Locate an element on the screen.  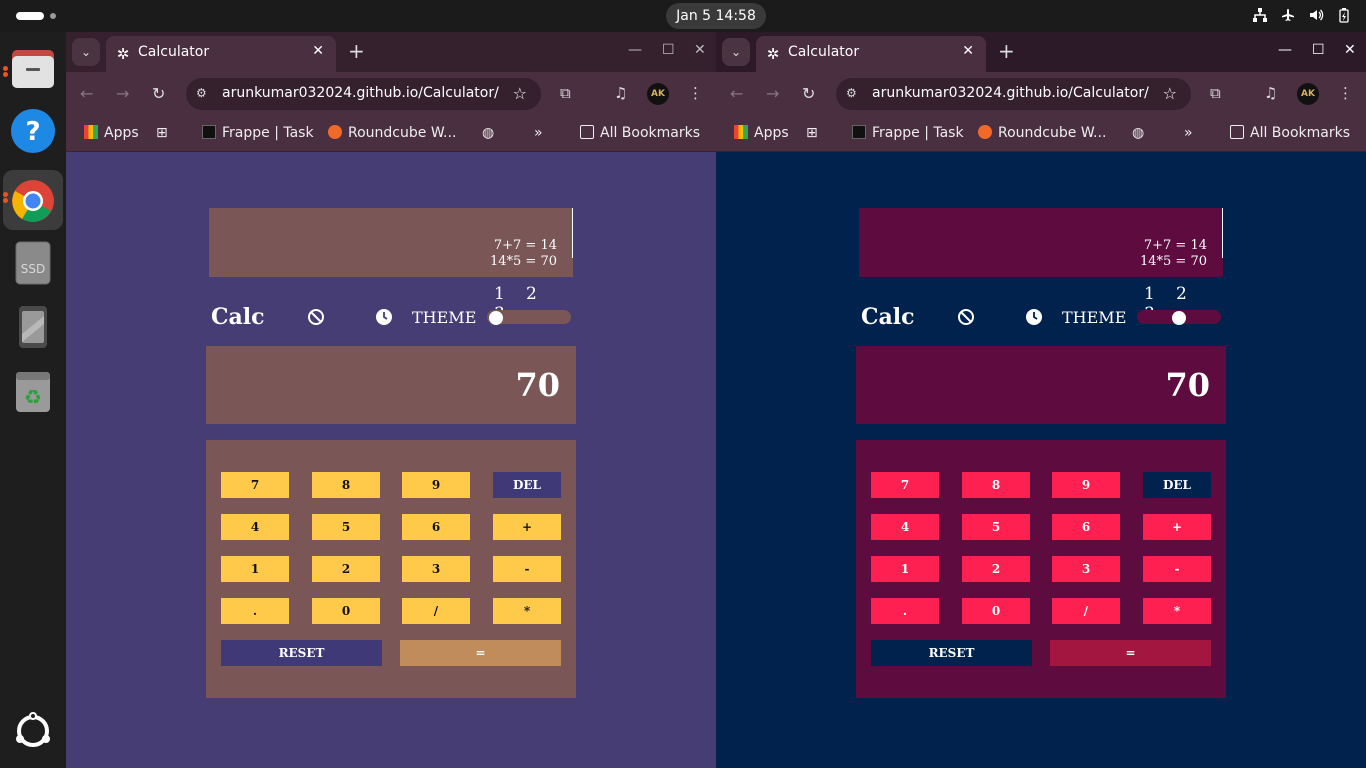
ubuntu-apps-icon is located at coordinates (33, 731).